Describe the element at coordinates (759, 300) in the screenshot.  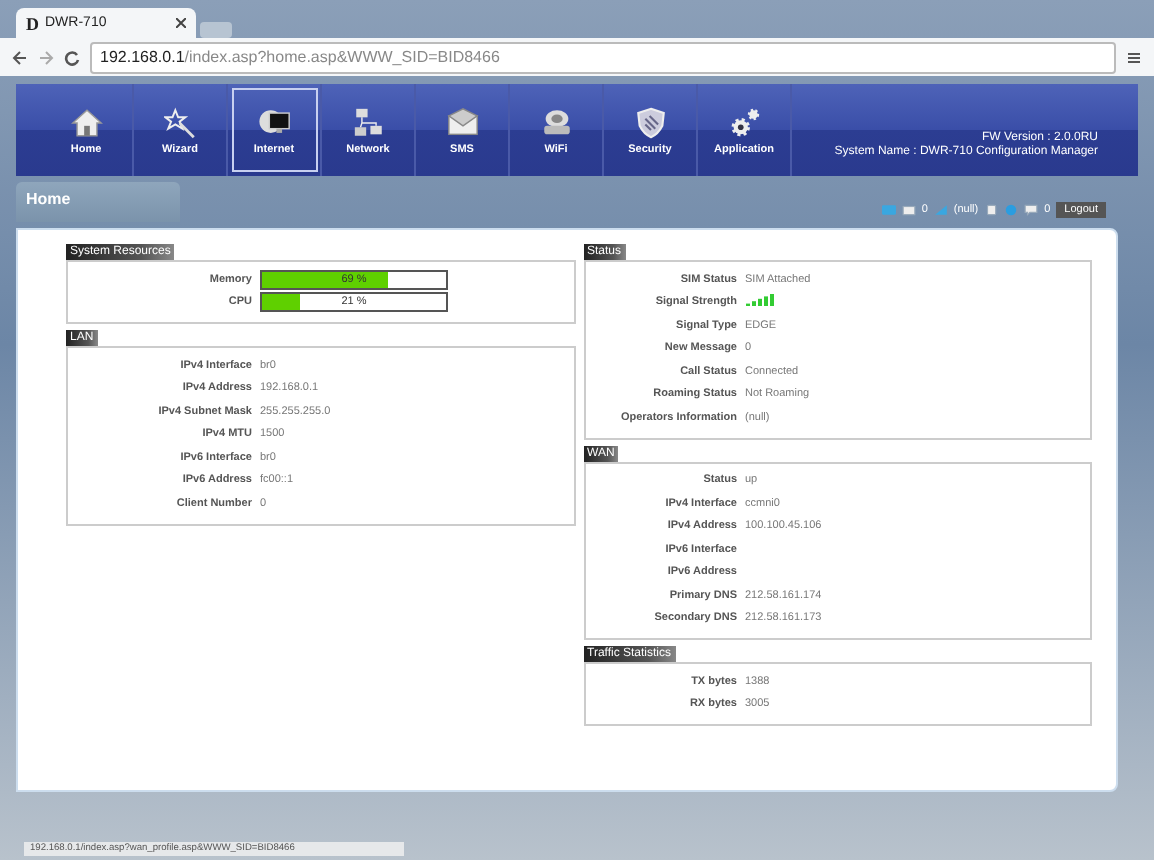
I see `signal-bars-icon` at that location.